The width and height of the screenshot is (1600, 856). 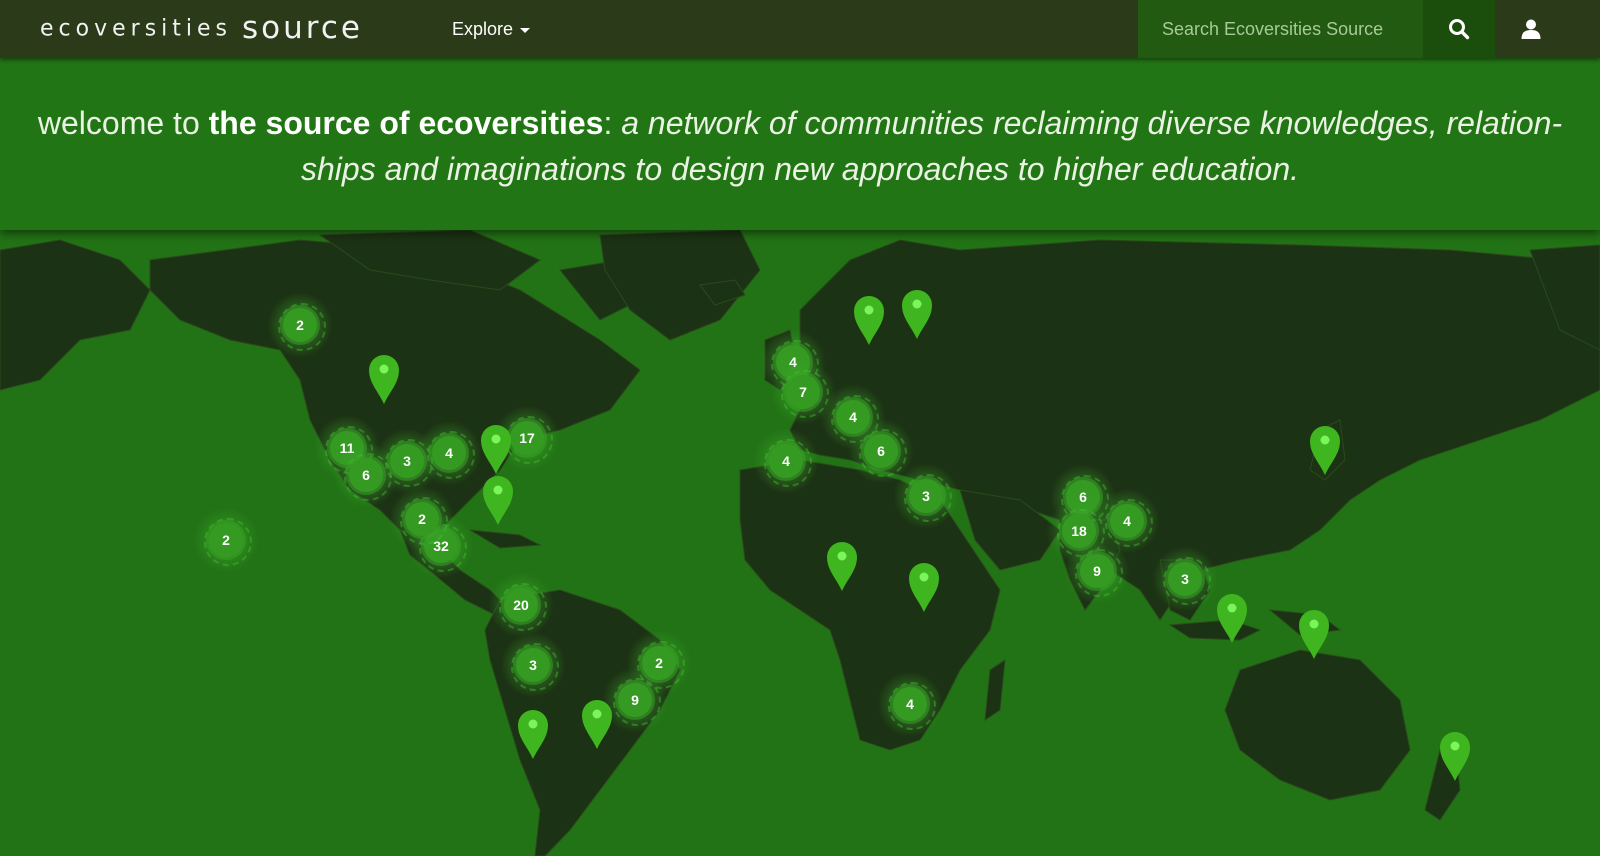 I want to click on welcome-prefix: welcome to, so click(x=123, y=123).